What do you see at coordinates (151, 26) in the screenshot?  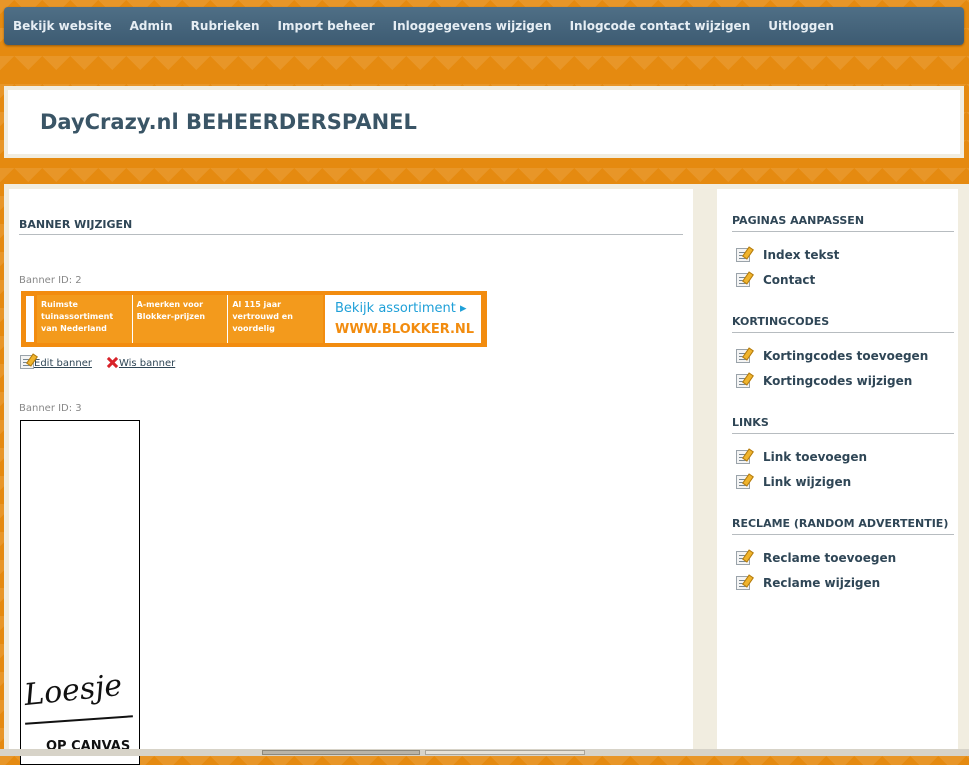 I see `nav-admin: Admin` at bounding box center [151, 26].